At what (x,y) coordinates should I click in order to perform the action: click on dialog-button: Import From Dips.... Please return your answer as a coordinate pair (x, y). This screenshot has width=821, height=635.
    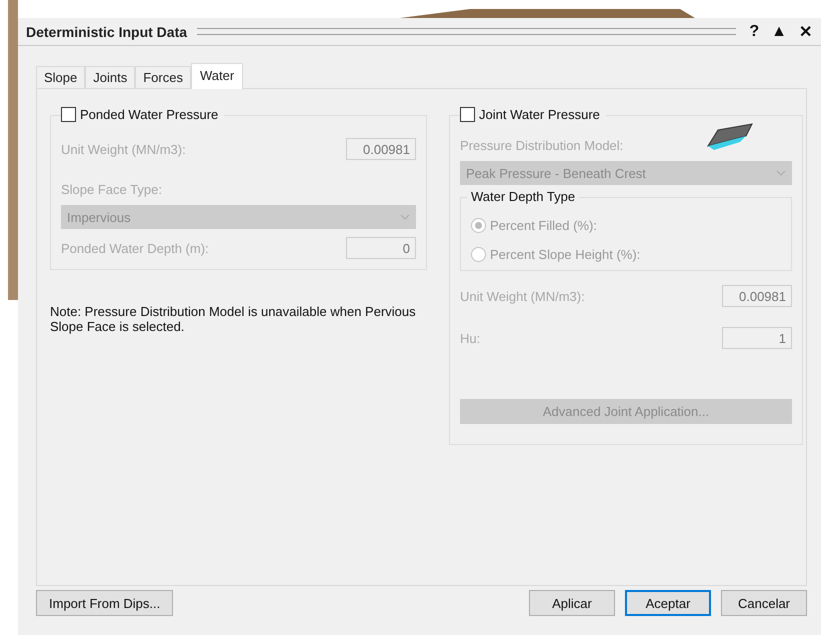
    Looking at the image, I should click on (105, 603).